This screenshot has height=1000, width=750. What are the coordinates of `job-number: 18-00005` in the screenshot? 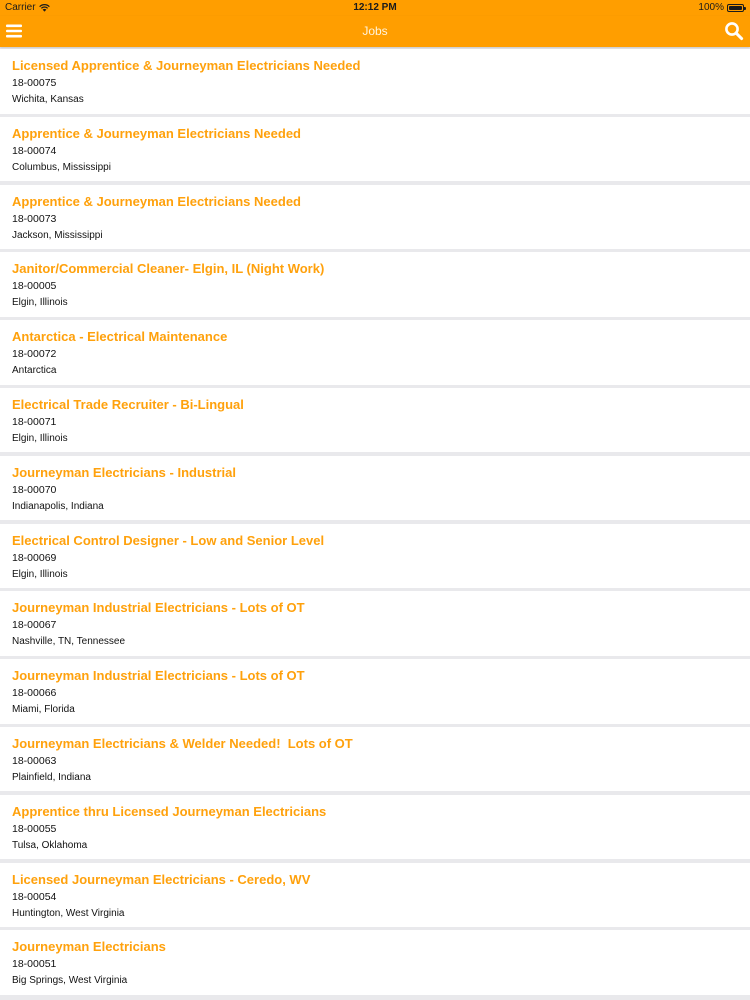 It's located at (34, 286).